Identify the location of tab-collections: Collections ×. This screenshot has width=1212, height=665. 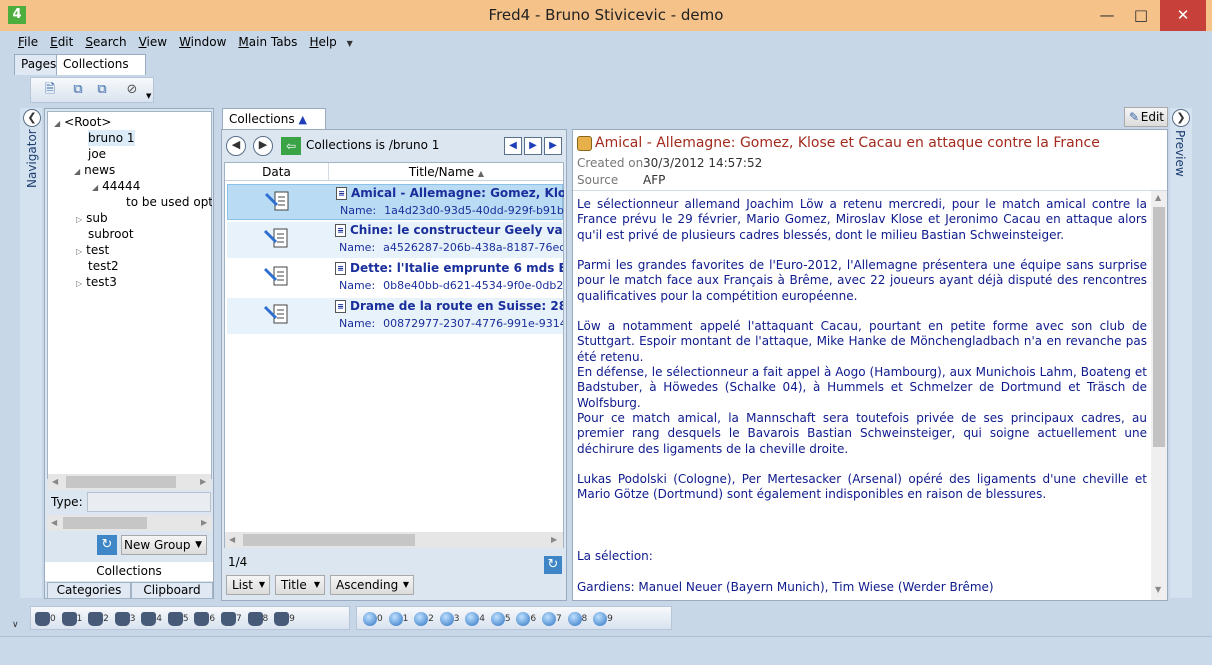
(101, 72).